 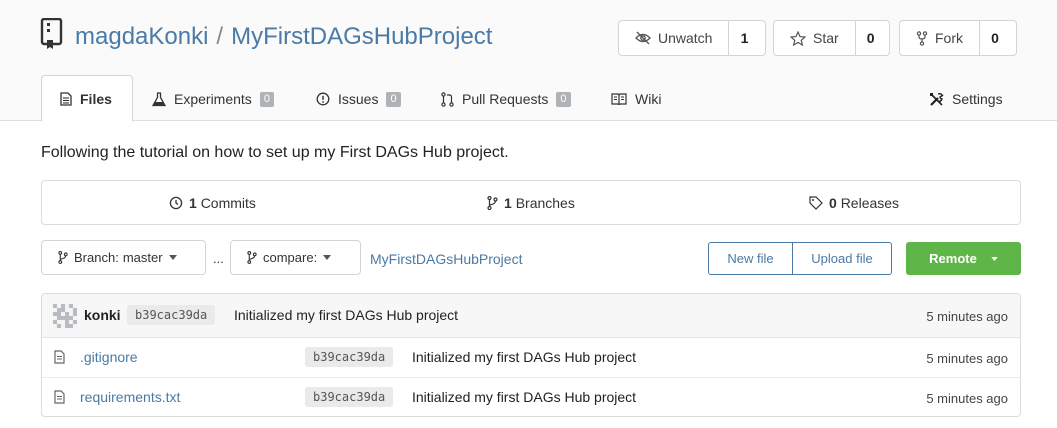 I want to click on upload-file-button: Upload file, so click(x=842, y=258).